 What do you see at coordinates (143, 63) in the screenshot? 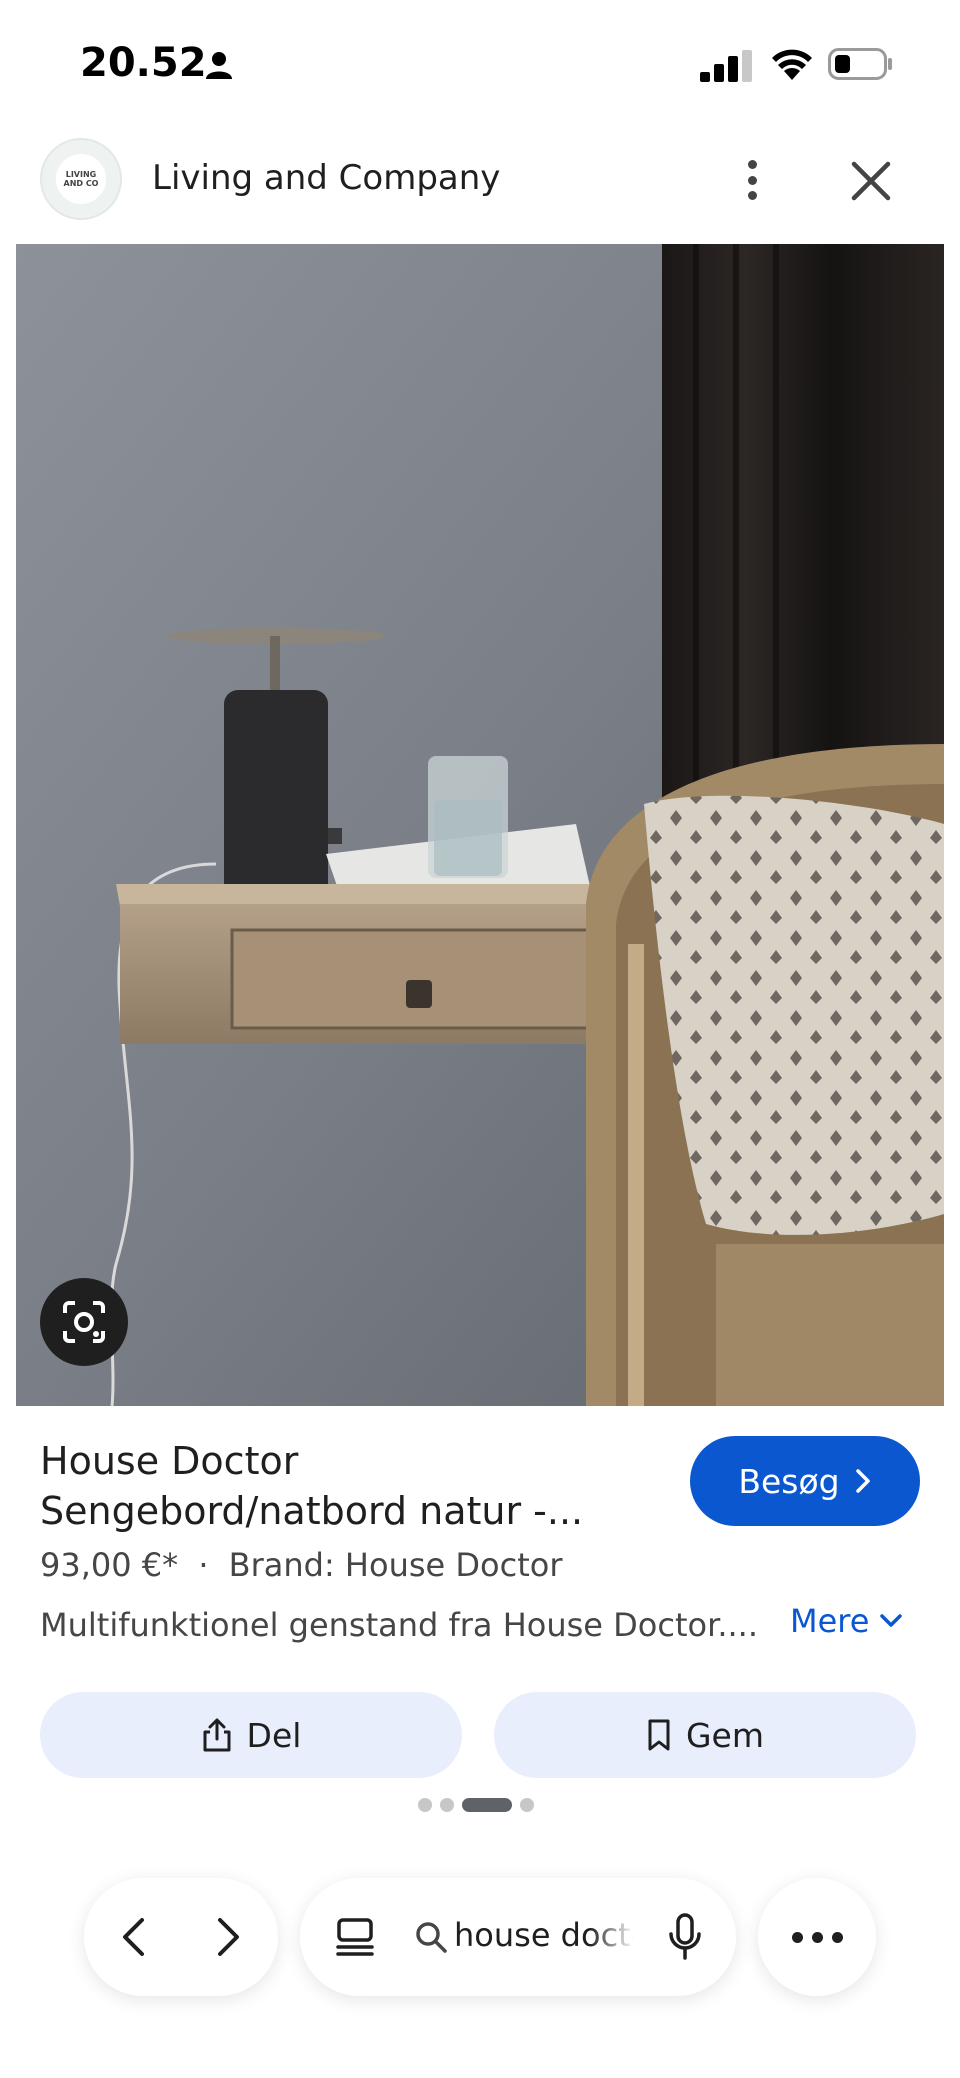
I see `status-time: 20.52` at bounding box center [143, 63].